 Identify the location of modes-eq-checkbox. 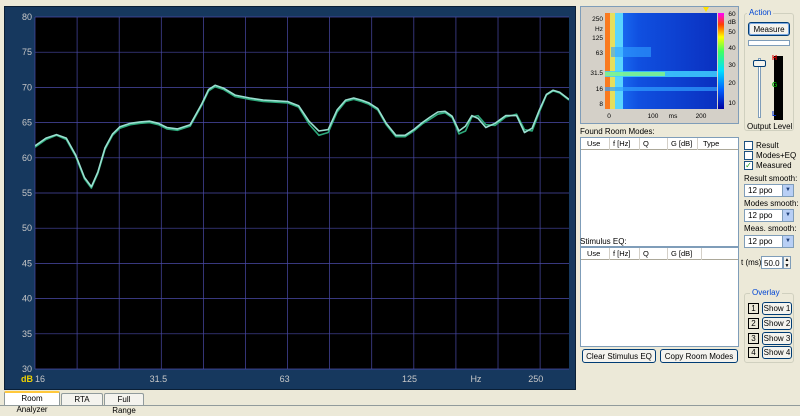
(748, 155).